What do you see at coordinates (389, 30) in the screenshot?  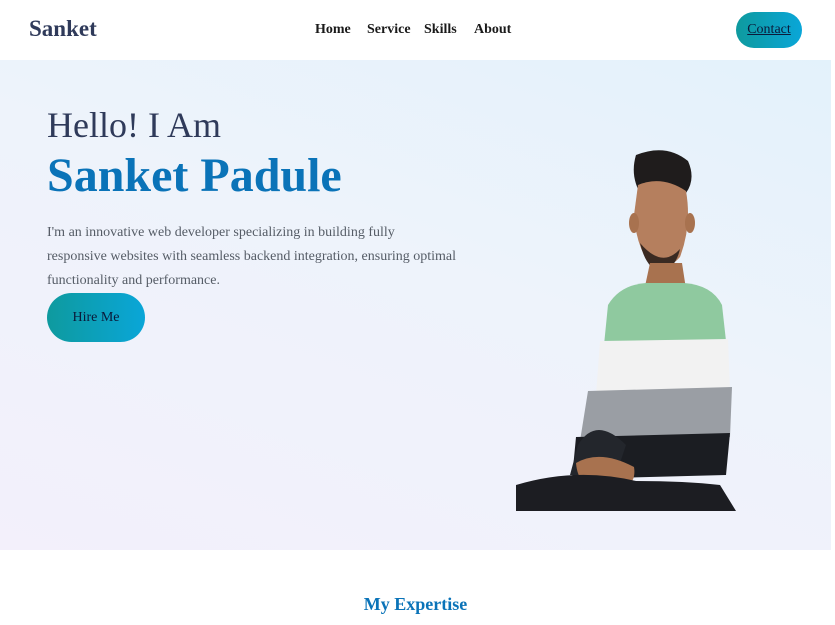 I see `nav-link-service: Service` at bounding box center [389, 30].